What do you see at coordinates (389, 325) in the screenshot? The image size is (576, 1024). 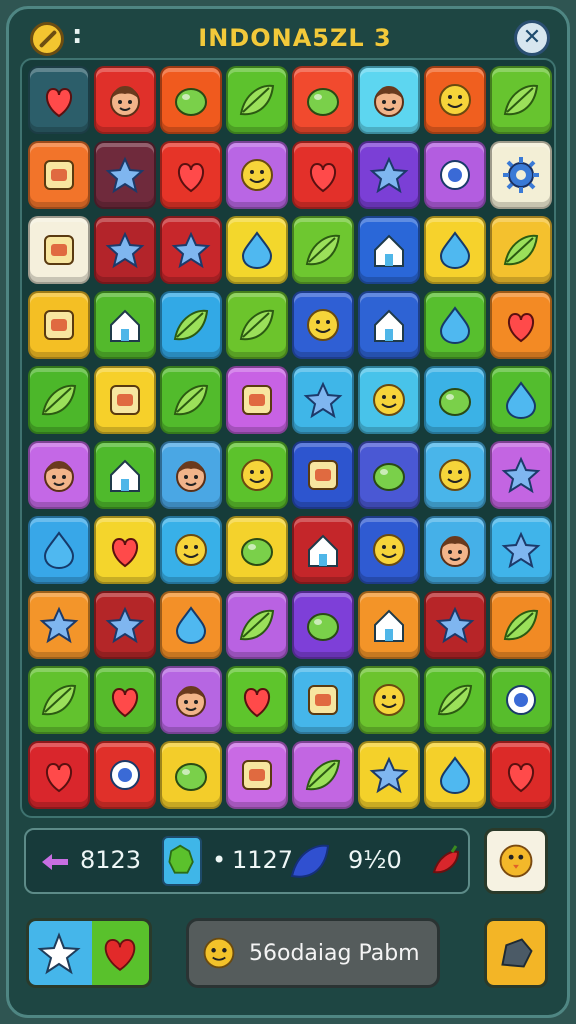 I see `game-tile-r4-c6` at bounding box center [389, 325].